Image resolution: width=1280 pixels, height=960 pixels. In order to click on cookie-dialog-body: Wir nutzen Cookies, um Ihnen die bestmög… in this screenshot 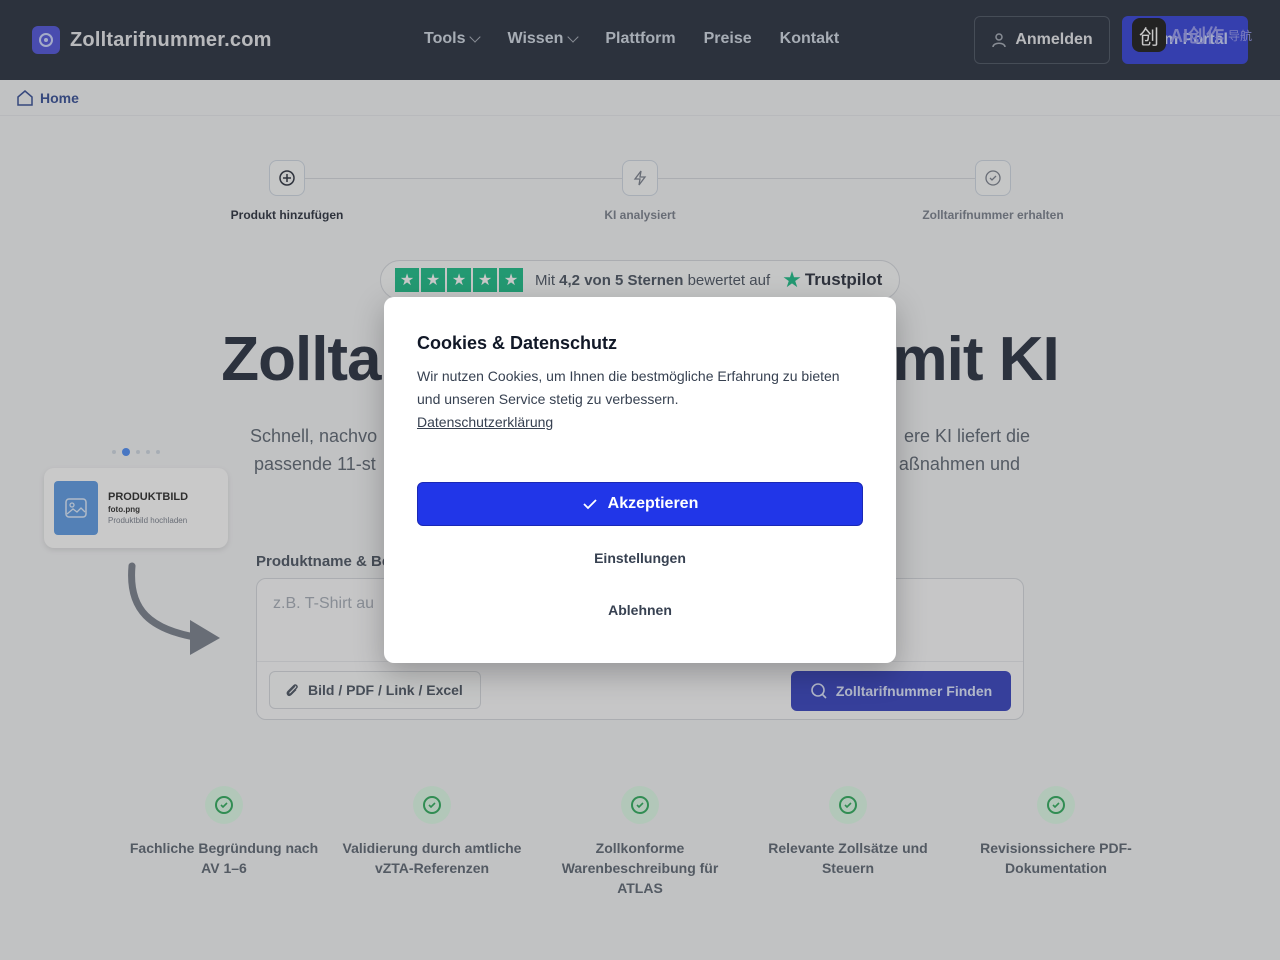, I will do `click(632, 399)`.